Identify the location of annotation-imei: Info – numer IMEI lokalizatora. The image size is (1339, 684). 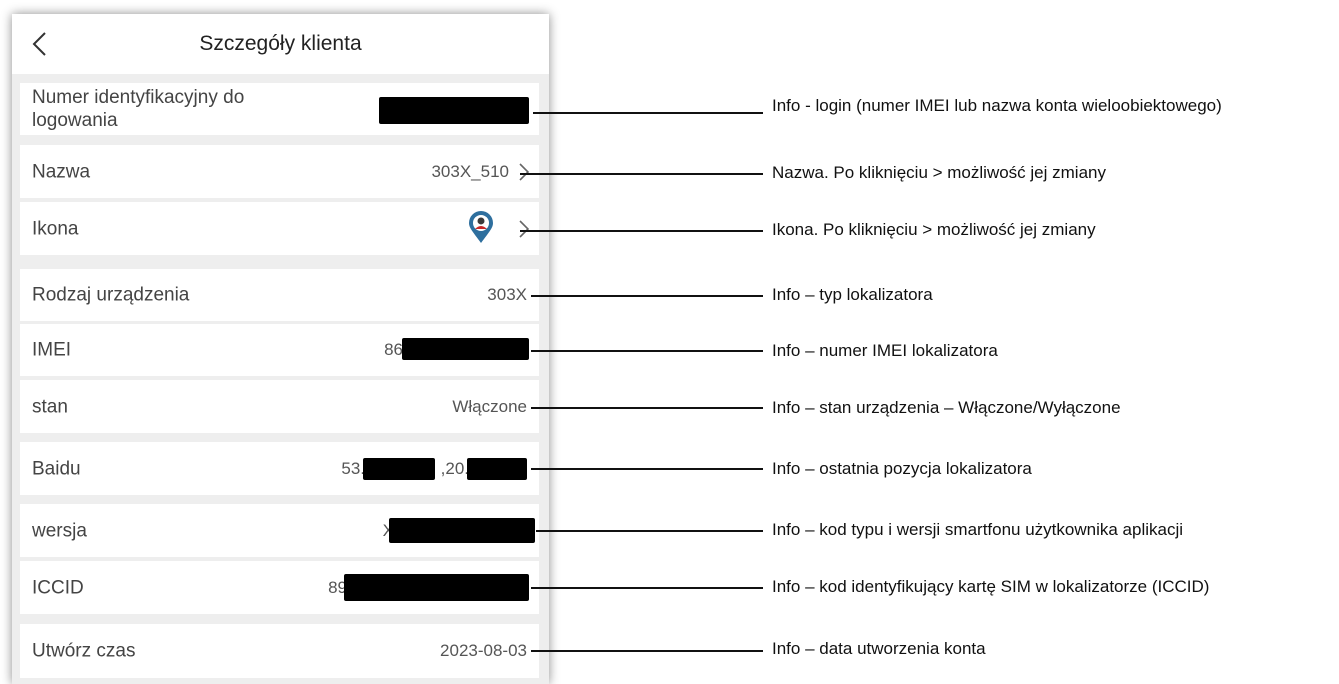
(885, 350).